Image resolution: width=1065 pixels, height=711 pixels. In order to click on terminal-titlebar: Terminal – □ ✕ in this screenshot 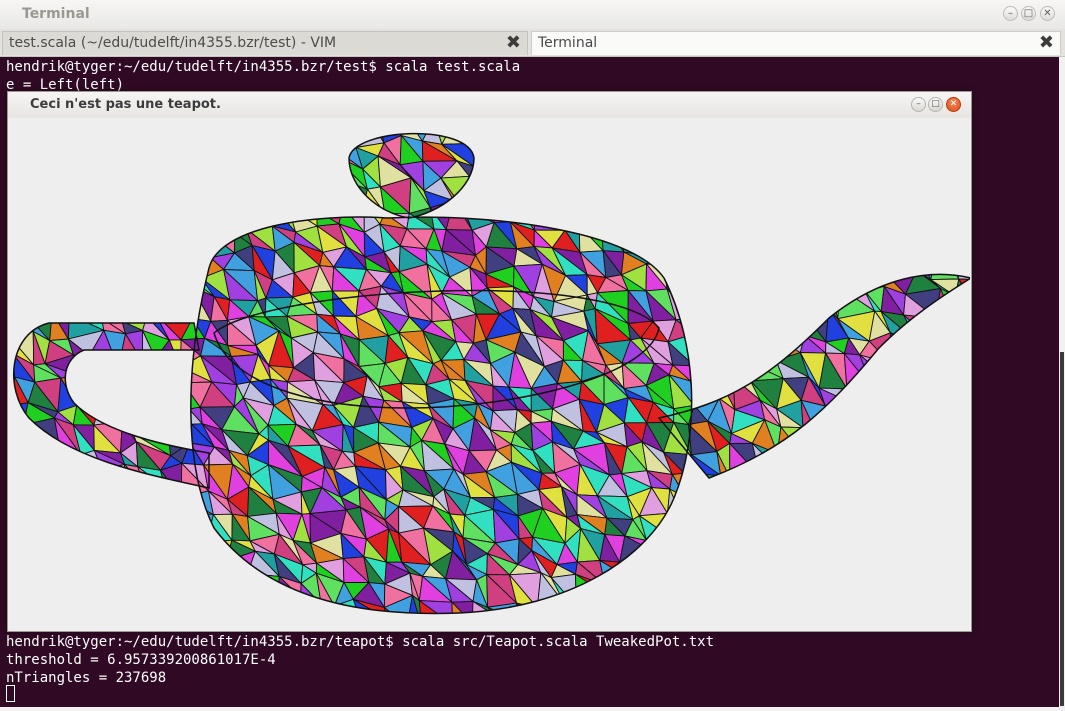, I will do `click(532, 14)`.